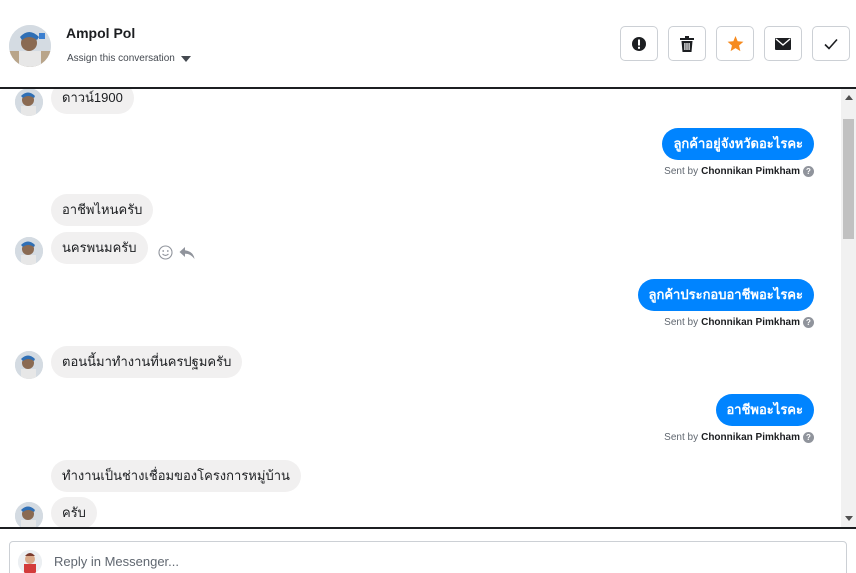 This screenshot has width=856, height=573. I want to click on message-bubble-outgoing: ลูกค้าอยู่จังหวัดอะไรคะ, so click(738, 144).